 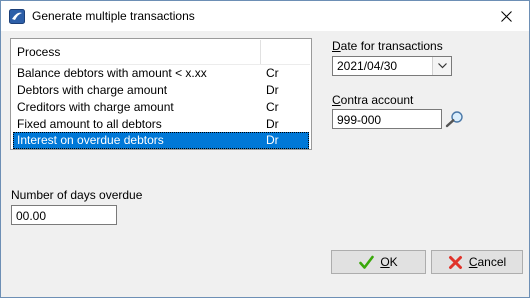 I want to click on list-row: Debtors with charge amount Dr, so click(x=161, y=90).